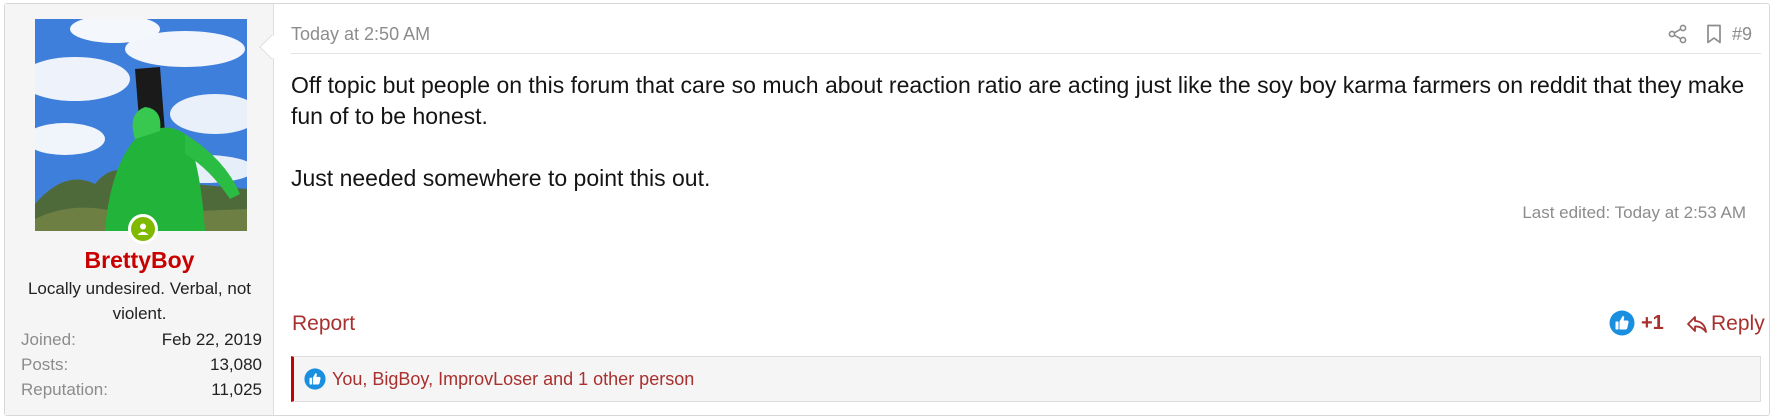 Image resolution: width=1777 pixels, height=420 pixels. What do you see at coordinates (64, 389) in the screenshot?
I see `stat-label: Reputation:` at bounding box center [64, 389].